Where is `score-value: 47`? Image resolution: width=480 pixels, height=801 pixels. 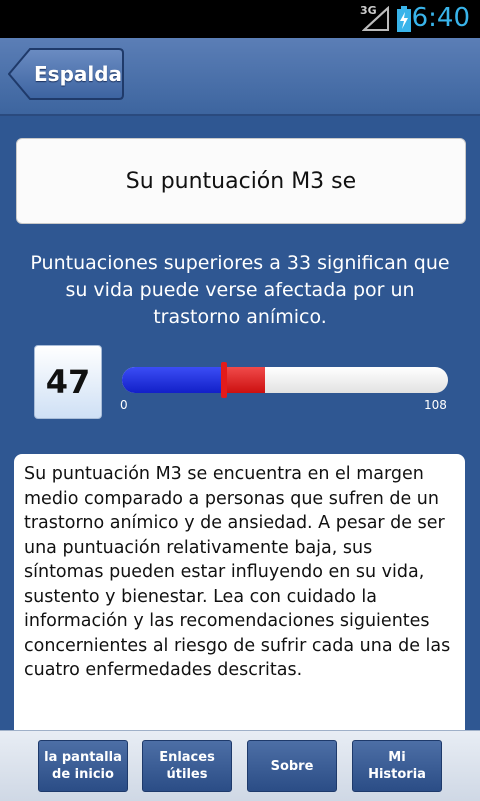 score-value: 47 is located at coordinates (68, 382).